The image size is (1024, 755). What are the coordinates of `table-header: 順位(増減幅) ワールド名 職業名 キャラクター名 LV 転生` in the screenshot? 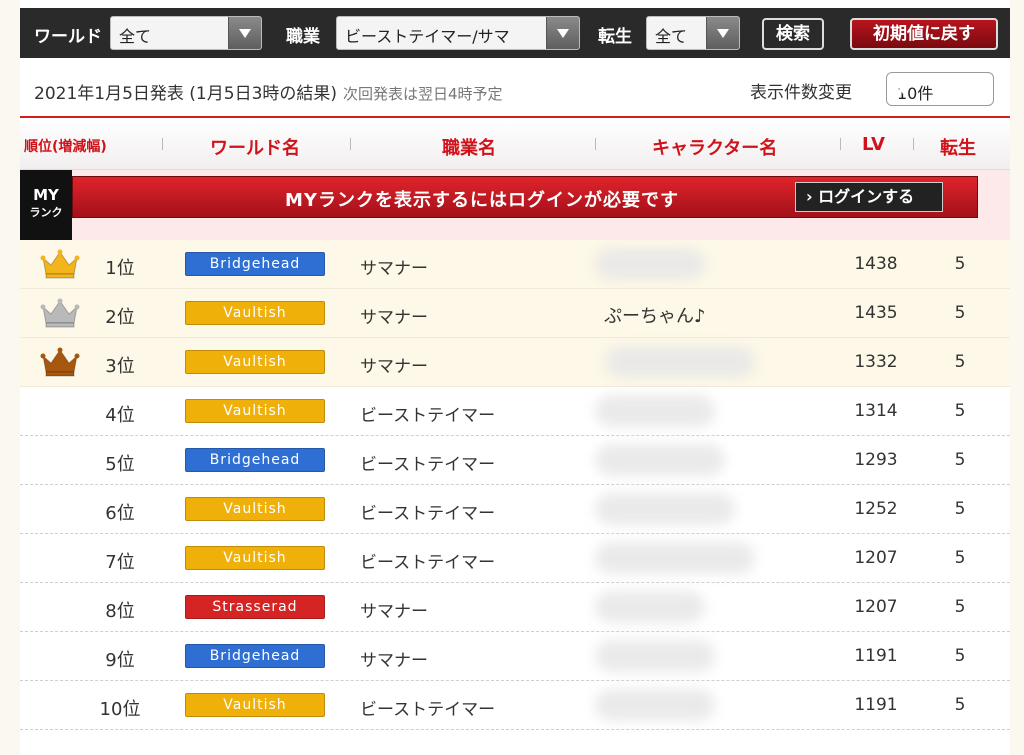 It's located at (515, 145).